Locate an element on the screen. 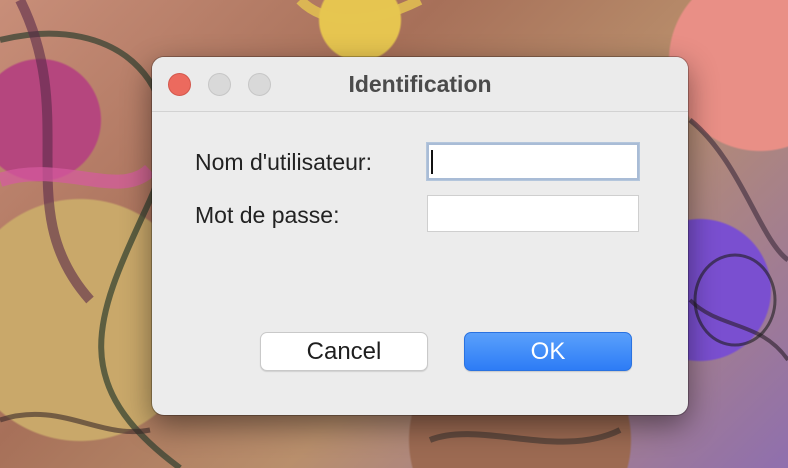 The height and width of the screenshot is (468, 788). password-field is located at coordinates (533, 213).